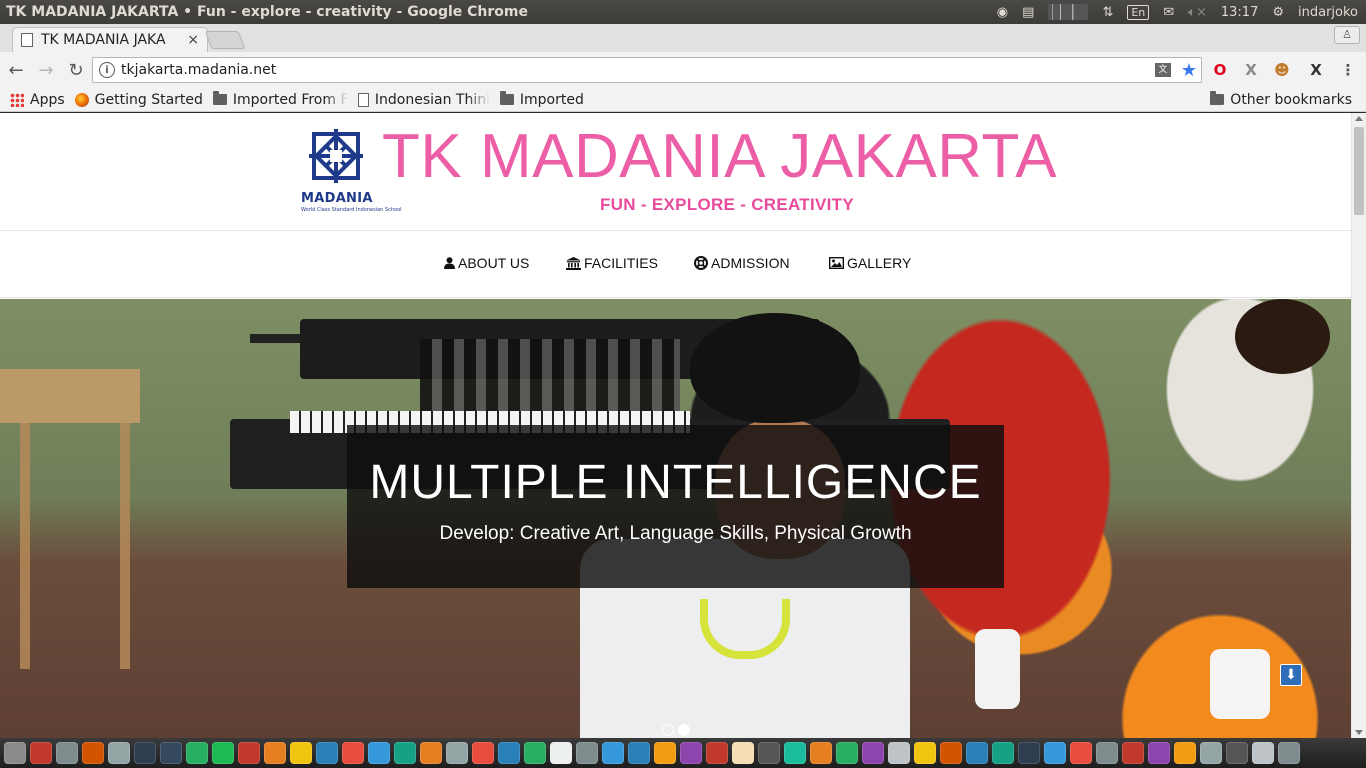 This screenshot has width=1366, height=768. Describe the element at coordinates (1359, 118) in the screenshot. I see `scroll-up-arrow-icon` at that location.